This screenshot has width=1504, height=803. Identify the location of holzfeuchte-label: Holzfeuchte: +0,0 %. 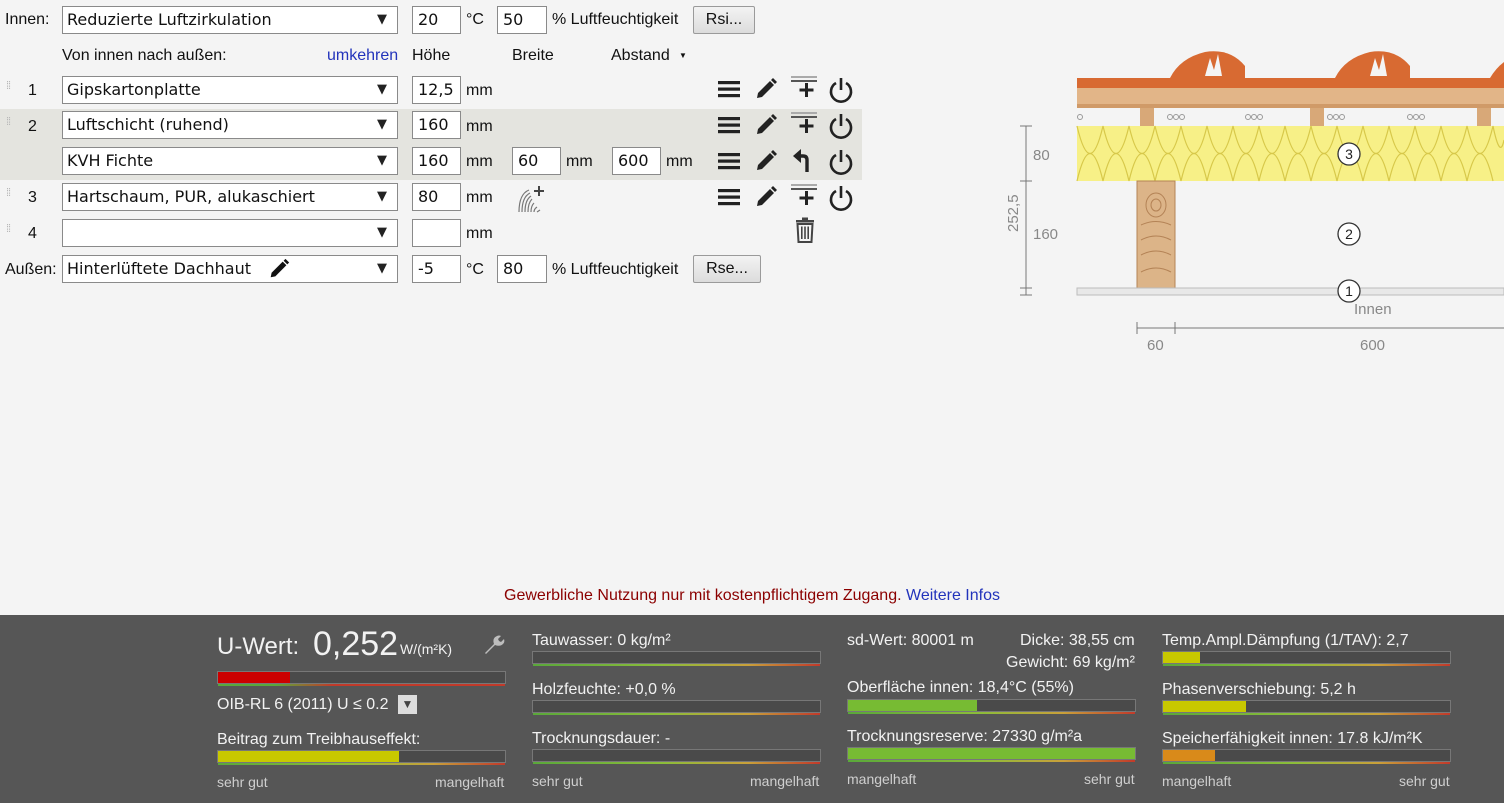
(604, 689).